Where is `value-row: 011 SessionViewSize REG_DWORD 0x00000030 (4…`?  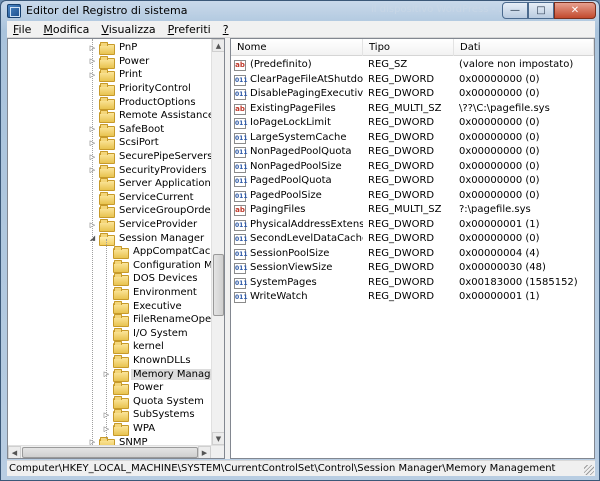
value-row: 011 SessionViewSize REG_DWORD 0x00000030 (4… is located at coordinates (412, 268).